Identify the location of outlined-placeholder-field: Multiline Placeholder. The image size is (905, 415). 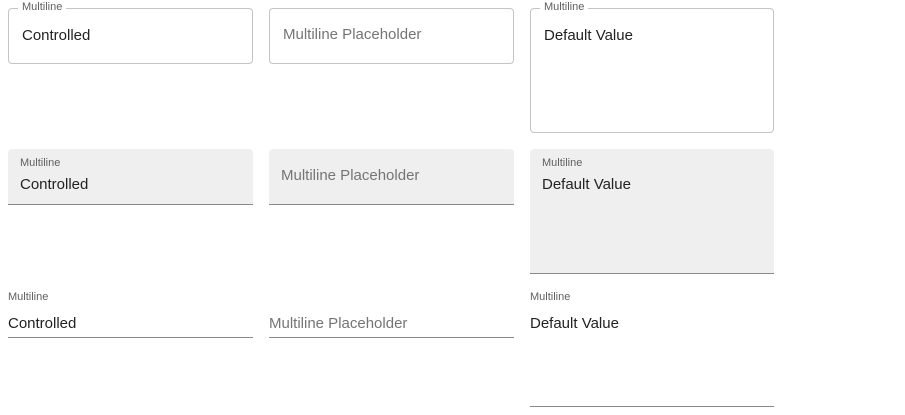
(391, 36).